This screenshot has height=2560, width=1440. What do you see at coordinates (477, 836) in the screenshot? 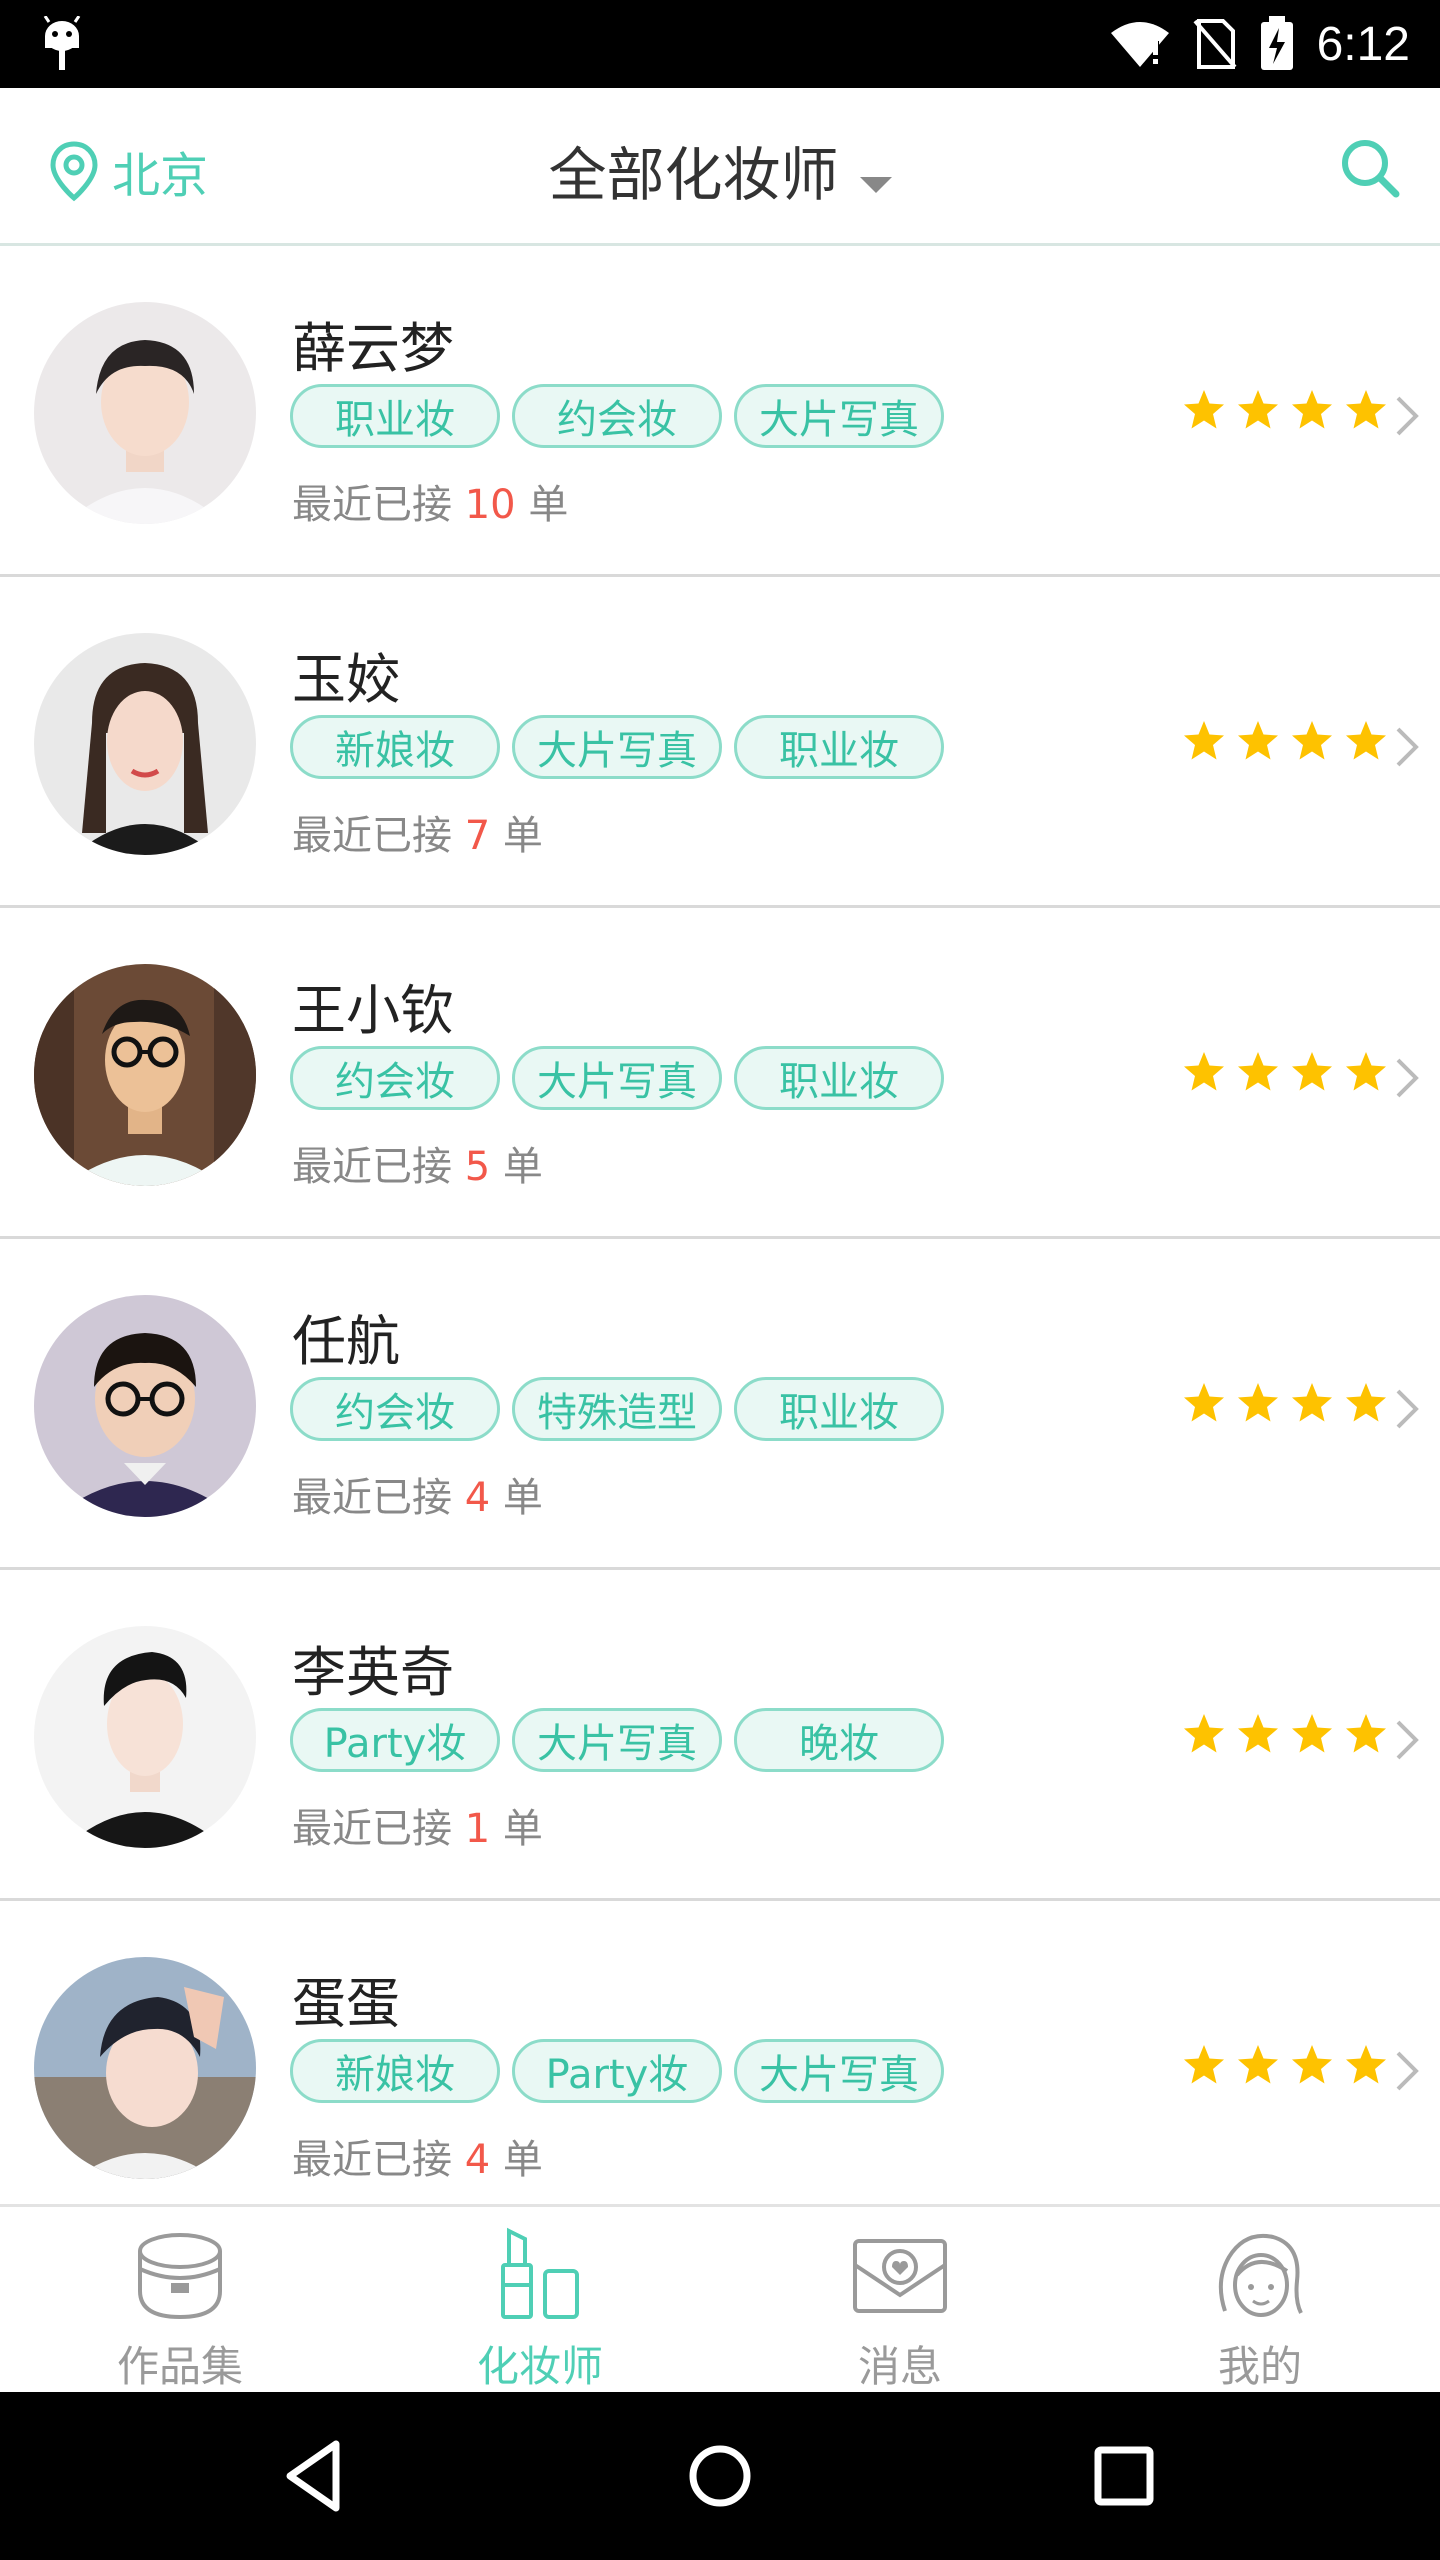
I see `order-count: 7` at bounding box center [477, 836].